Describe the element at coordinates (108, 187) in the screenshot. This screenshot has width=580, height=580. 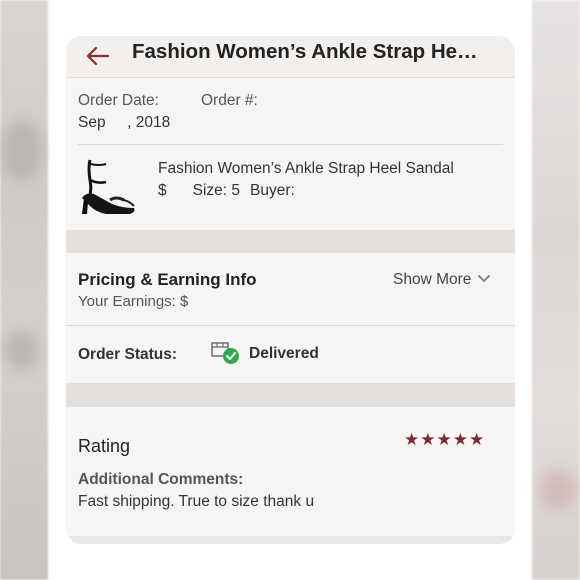
I see `product-image` at that location.